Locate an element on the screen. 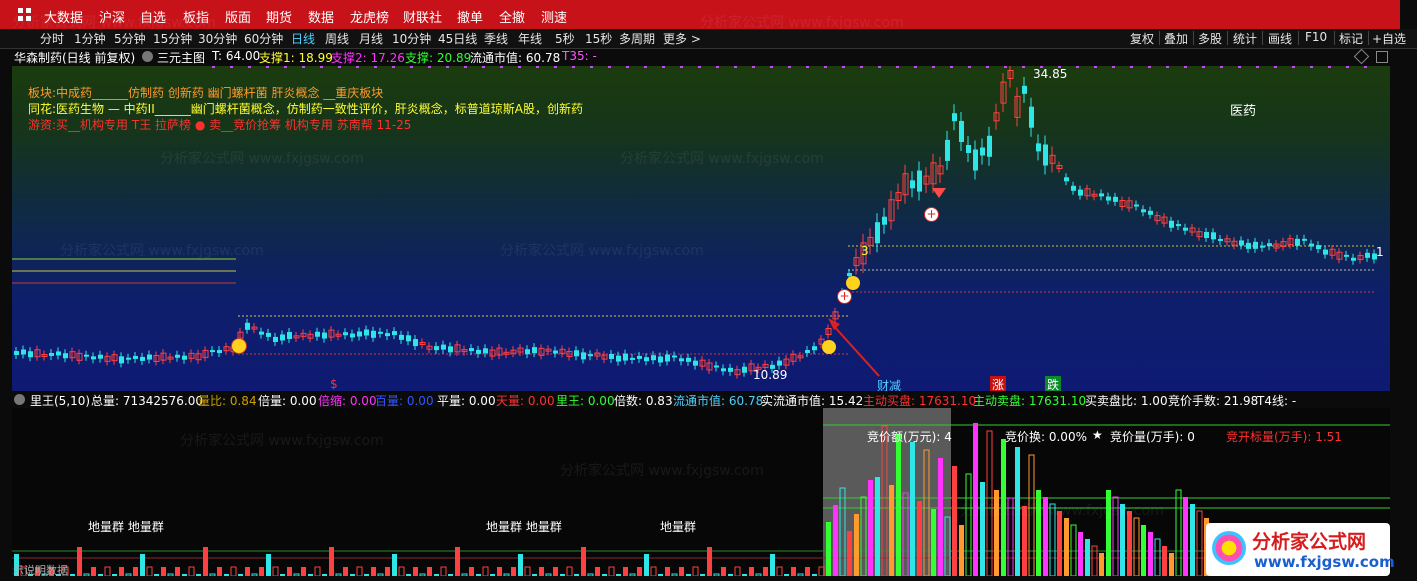 The width and height of the screenshot is (1417, 581). add-watchlist-button: +自选 is located at coordinates (1389, 38).